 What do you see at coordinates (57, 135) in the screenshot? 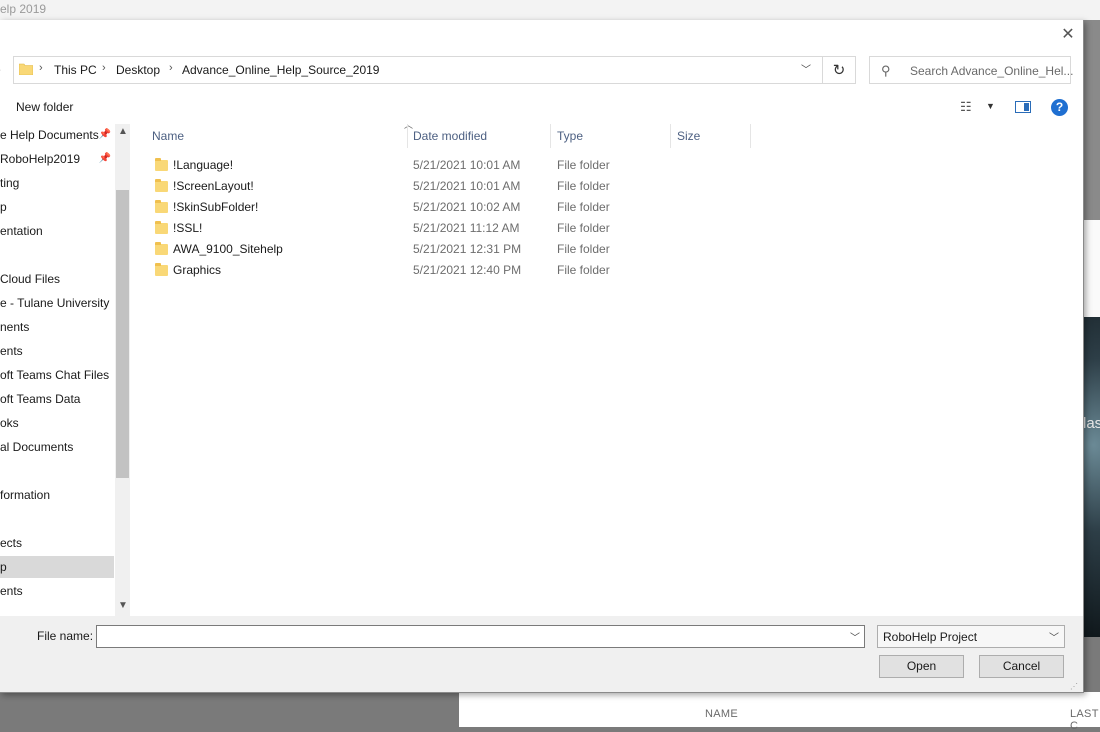
I see `nav-item: e Help Documents 📌` at bounding box center [57, 135].